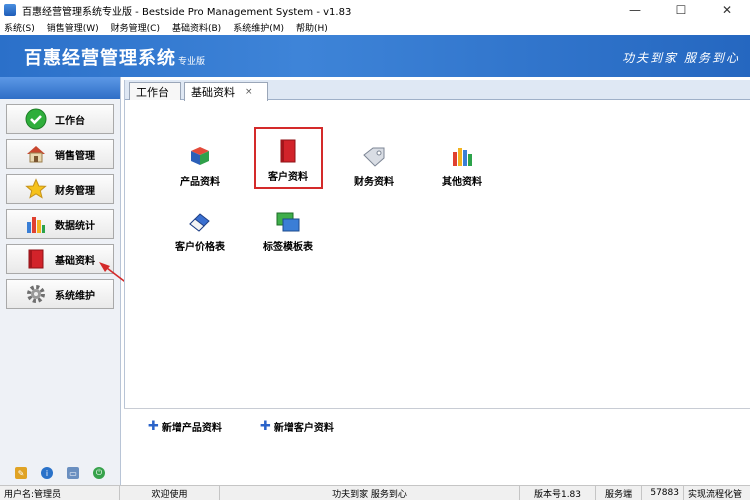 The image size is (750, 500). I want to click on add-product-link: ✚ 新增产品资料, so click(185, 426).